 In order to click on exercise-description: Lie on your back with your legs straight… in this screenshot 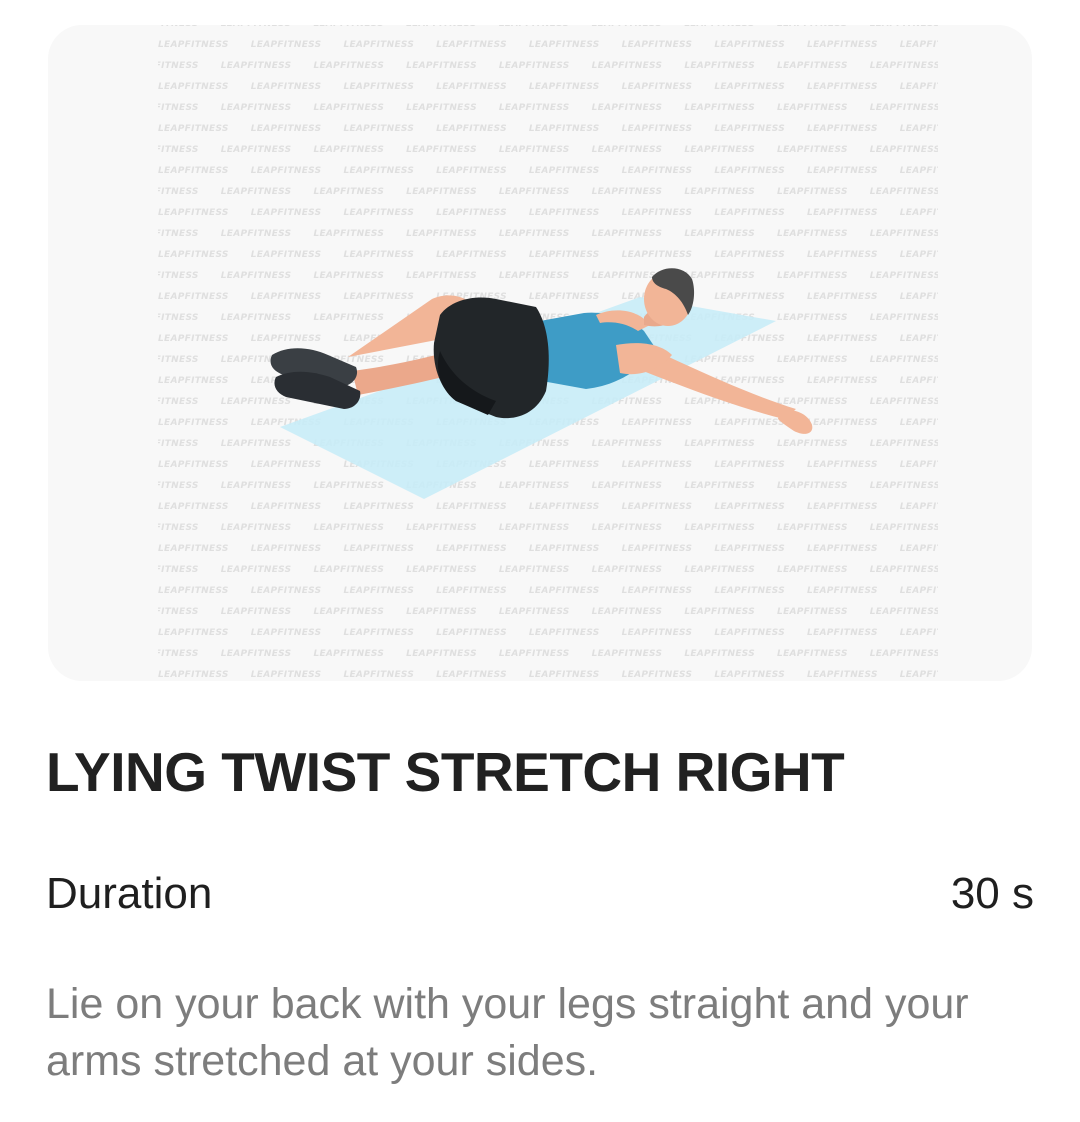, I will do `click(507, 1032)`.